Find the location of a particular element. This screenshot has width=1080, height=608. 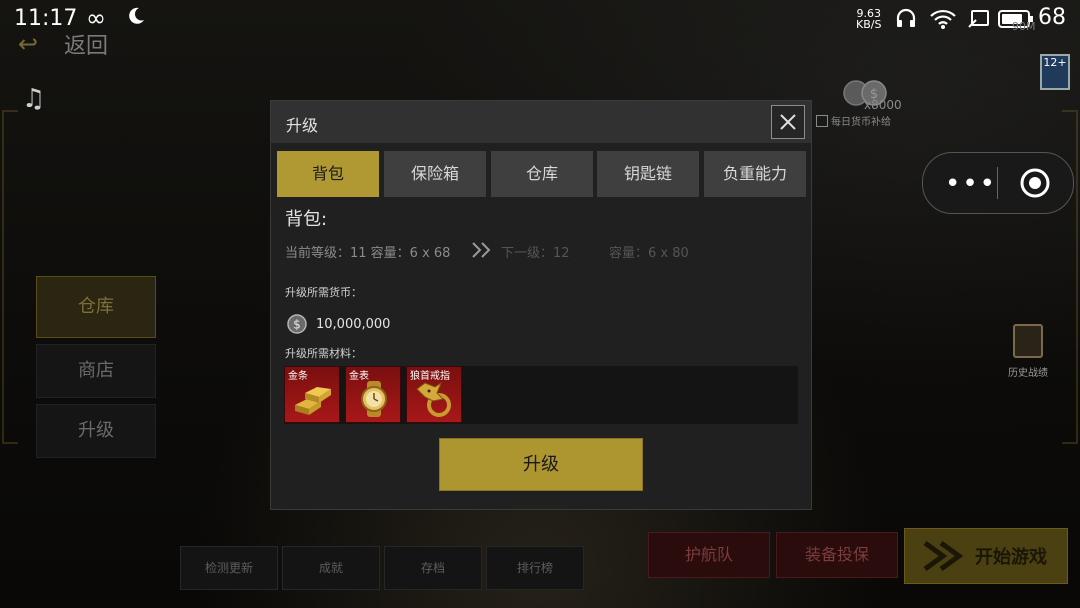

section-title: 背包: is located at coordinates (306, 219).